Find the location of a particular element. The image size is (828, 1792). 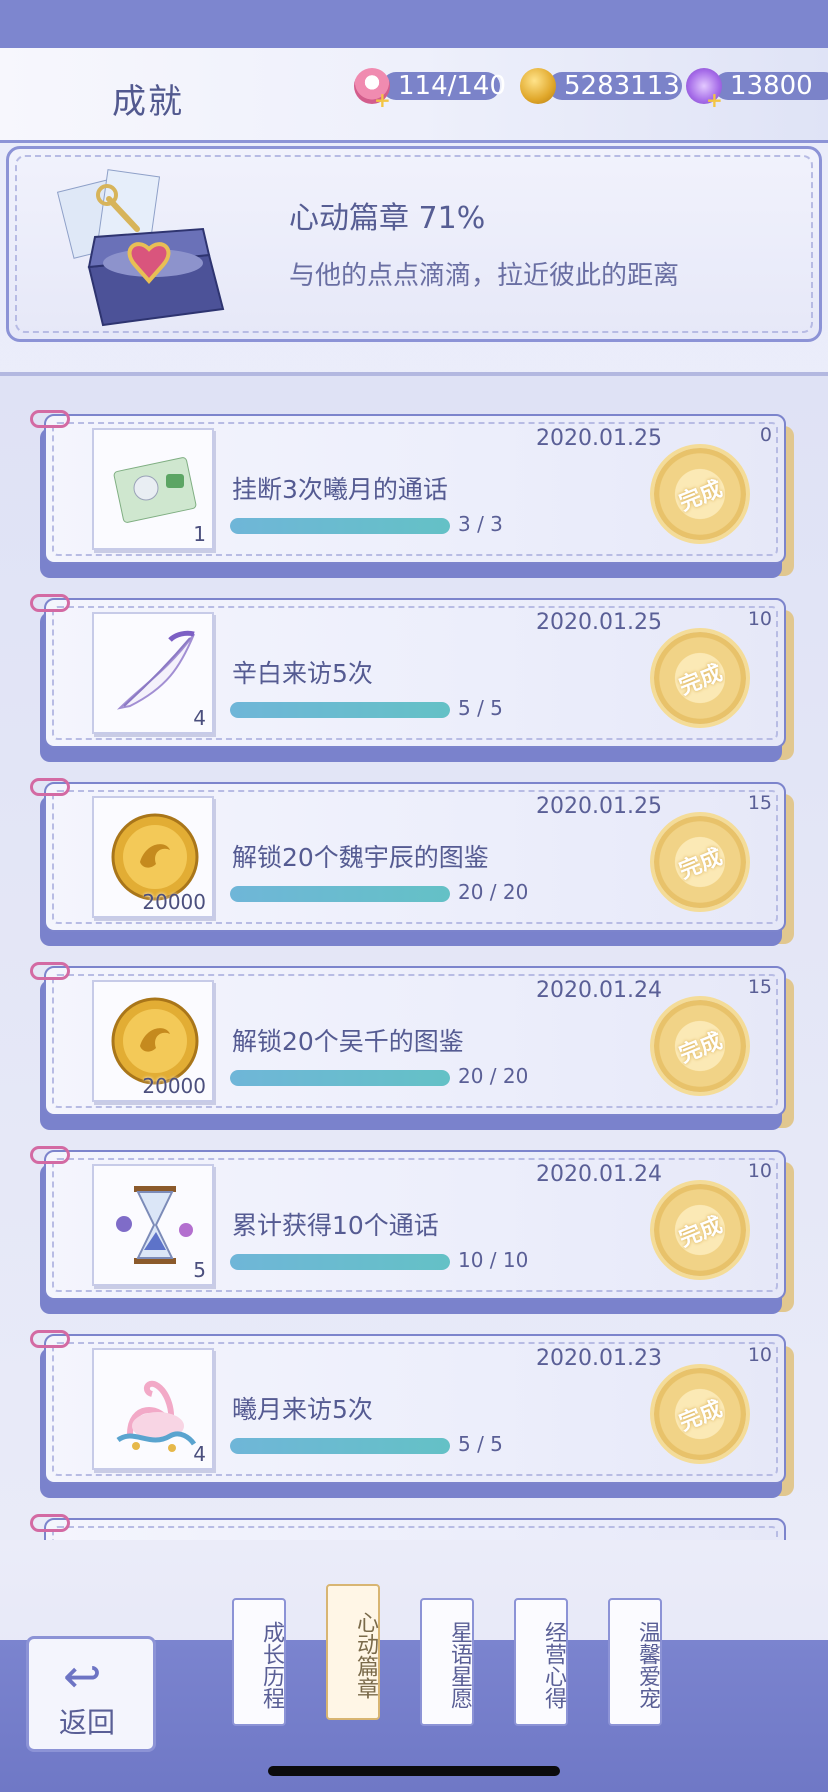

cake-icon: + is located at coordinates (372, 90).